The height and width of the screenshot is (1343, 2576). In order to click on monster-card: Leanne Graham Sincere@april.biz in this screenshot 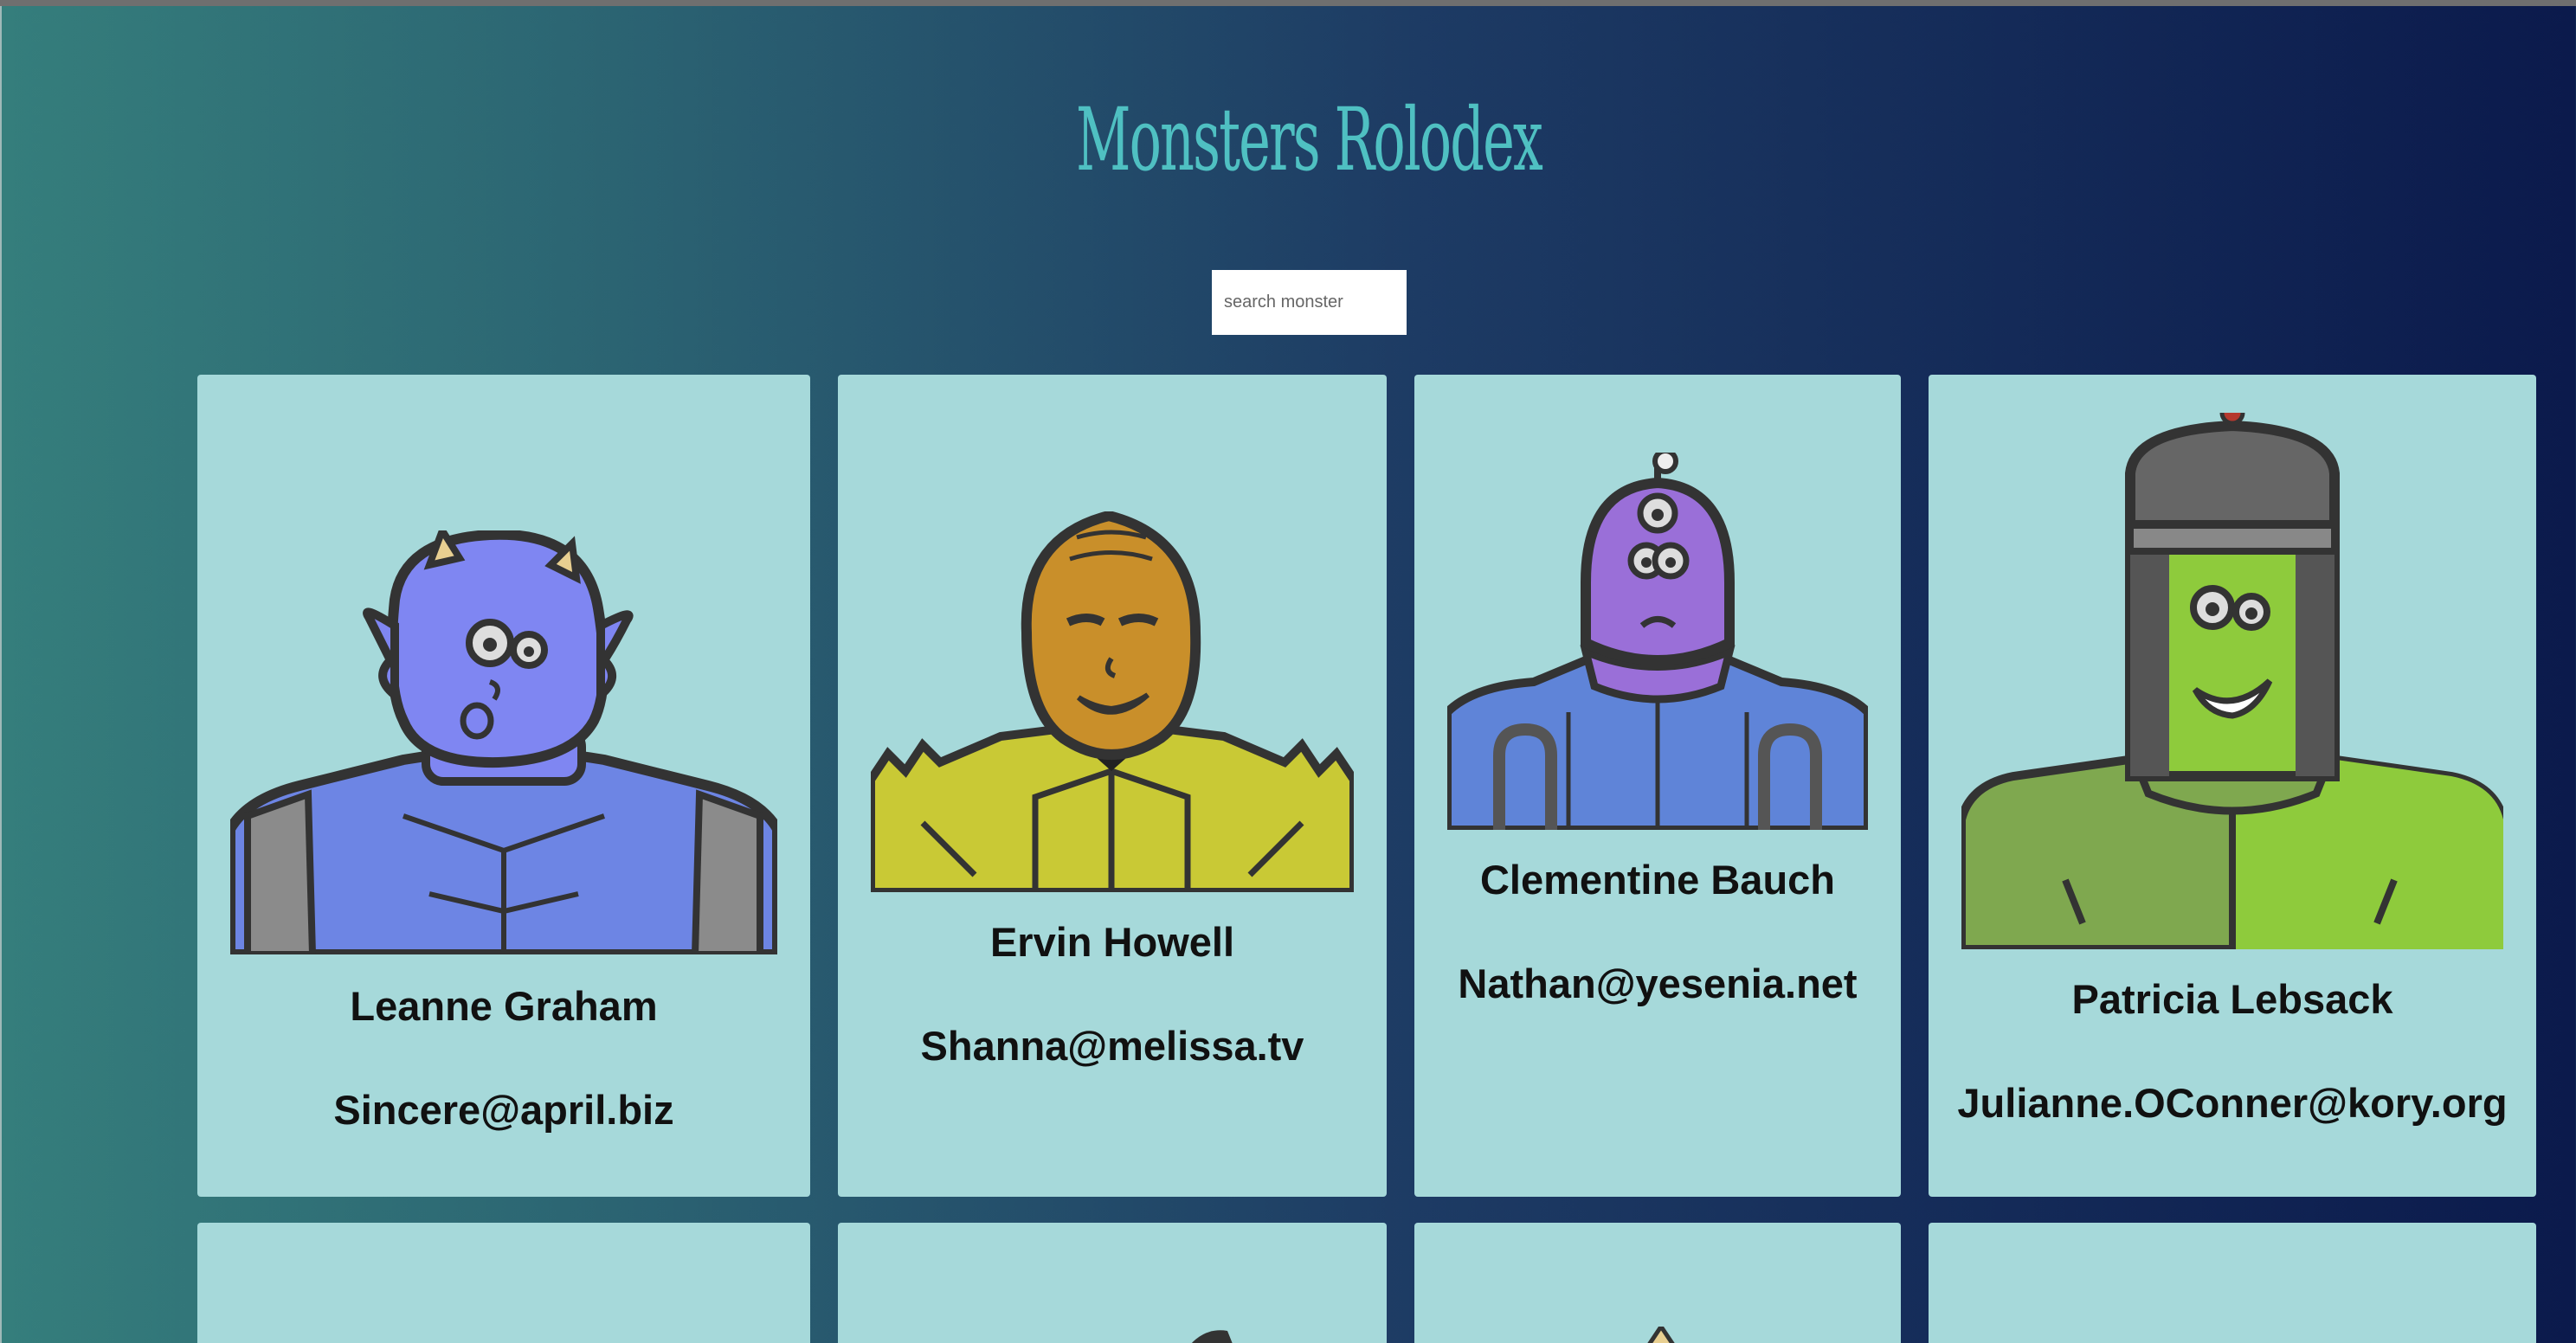, I will do `click(503, 786)`.